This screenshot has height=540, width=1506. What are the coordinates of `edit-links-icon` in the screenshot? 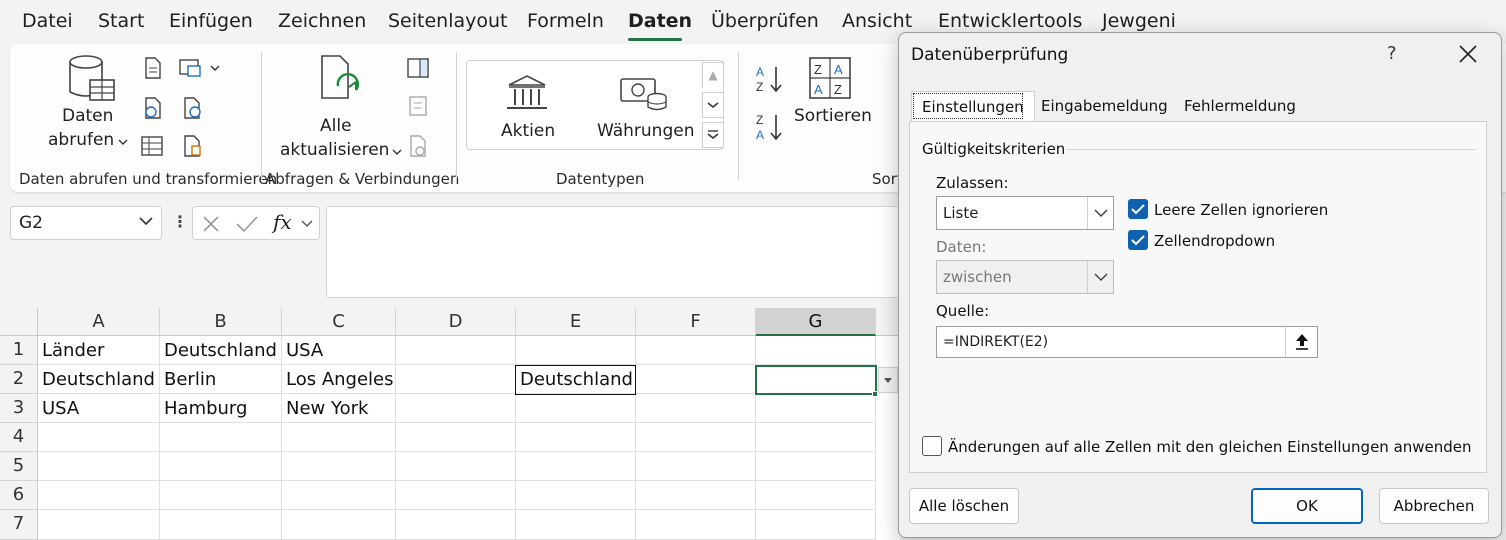 It's located at (418, 146).